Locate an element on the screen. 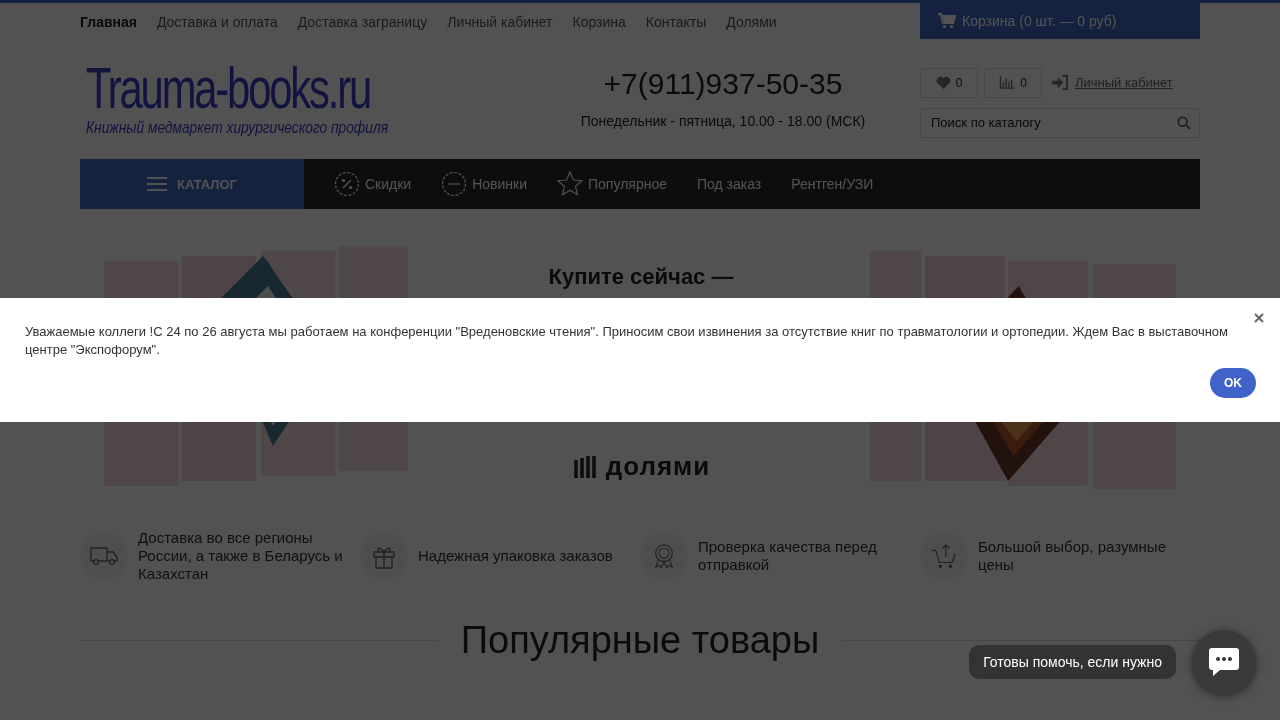 This screenshot has width=1280, height=720. favorites-button: 0 is located at coordinates (949, 82).